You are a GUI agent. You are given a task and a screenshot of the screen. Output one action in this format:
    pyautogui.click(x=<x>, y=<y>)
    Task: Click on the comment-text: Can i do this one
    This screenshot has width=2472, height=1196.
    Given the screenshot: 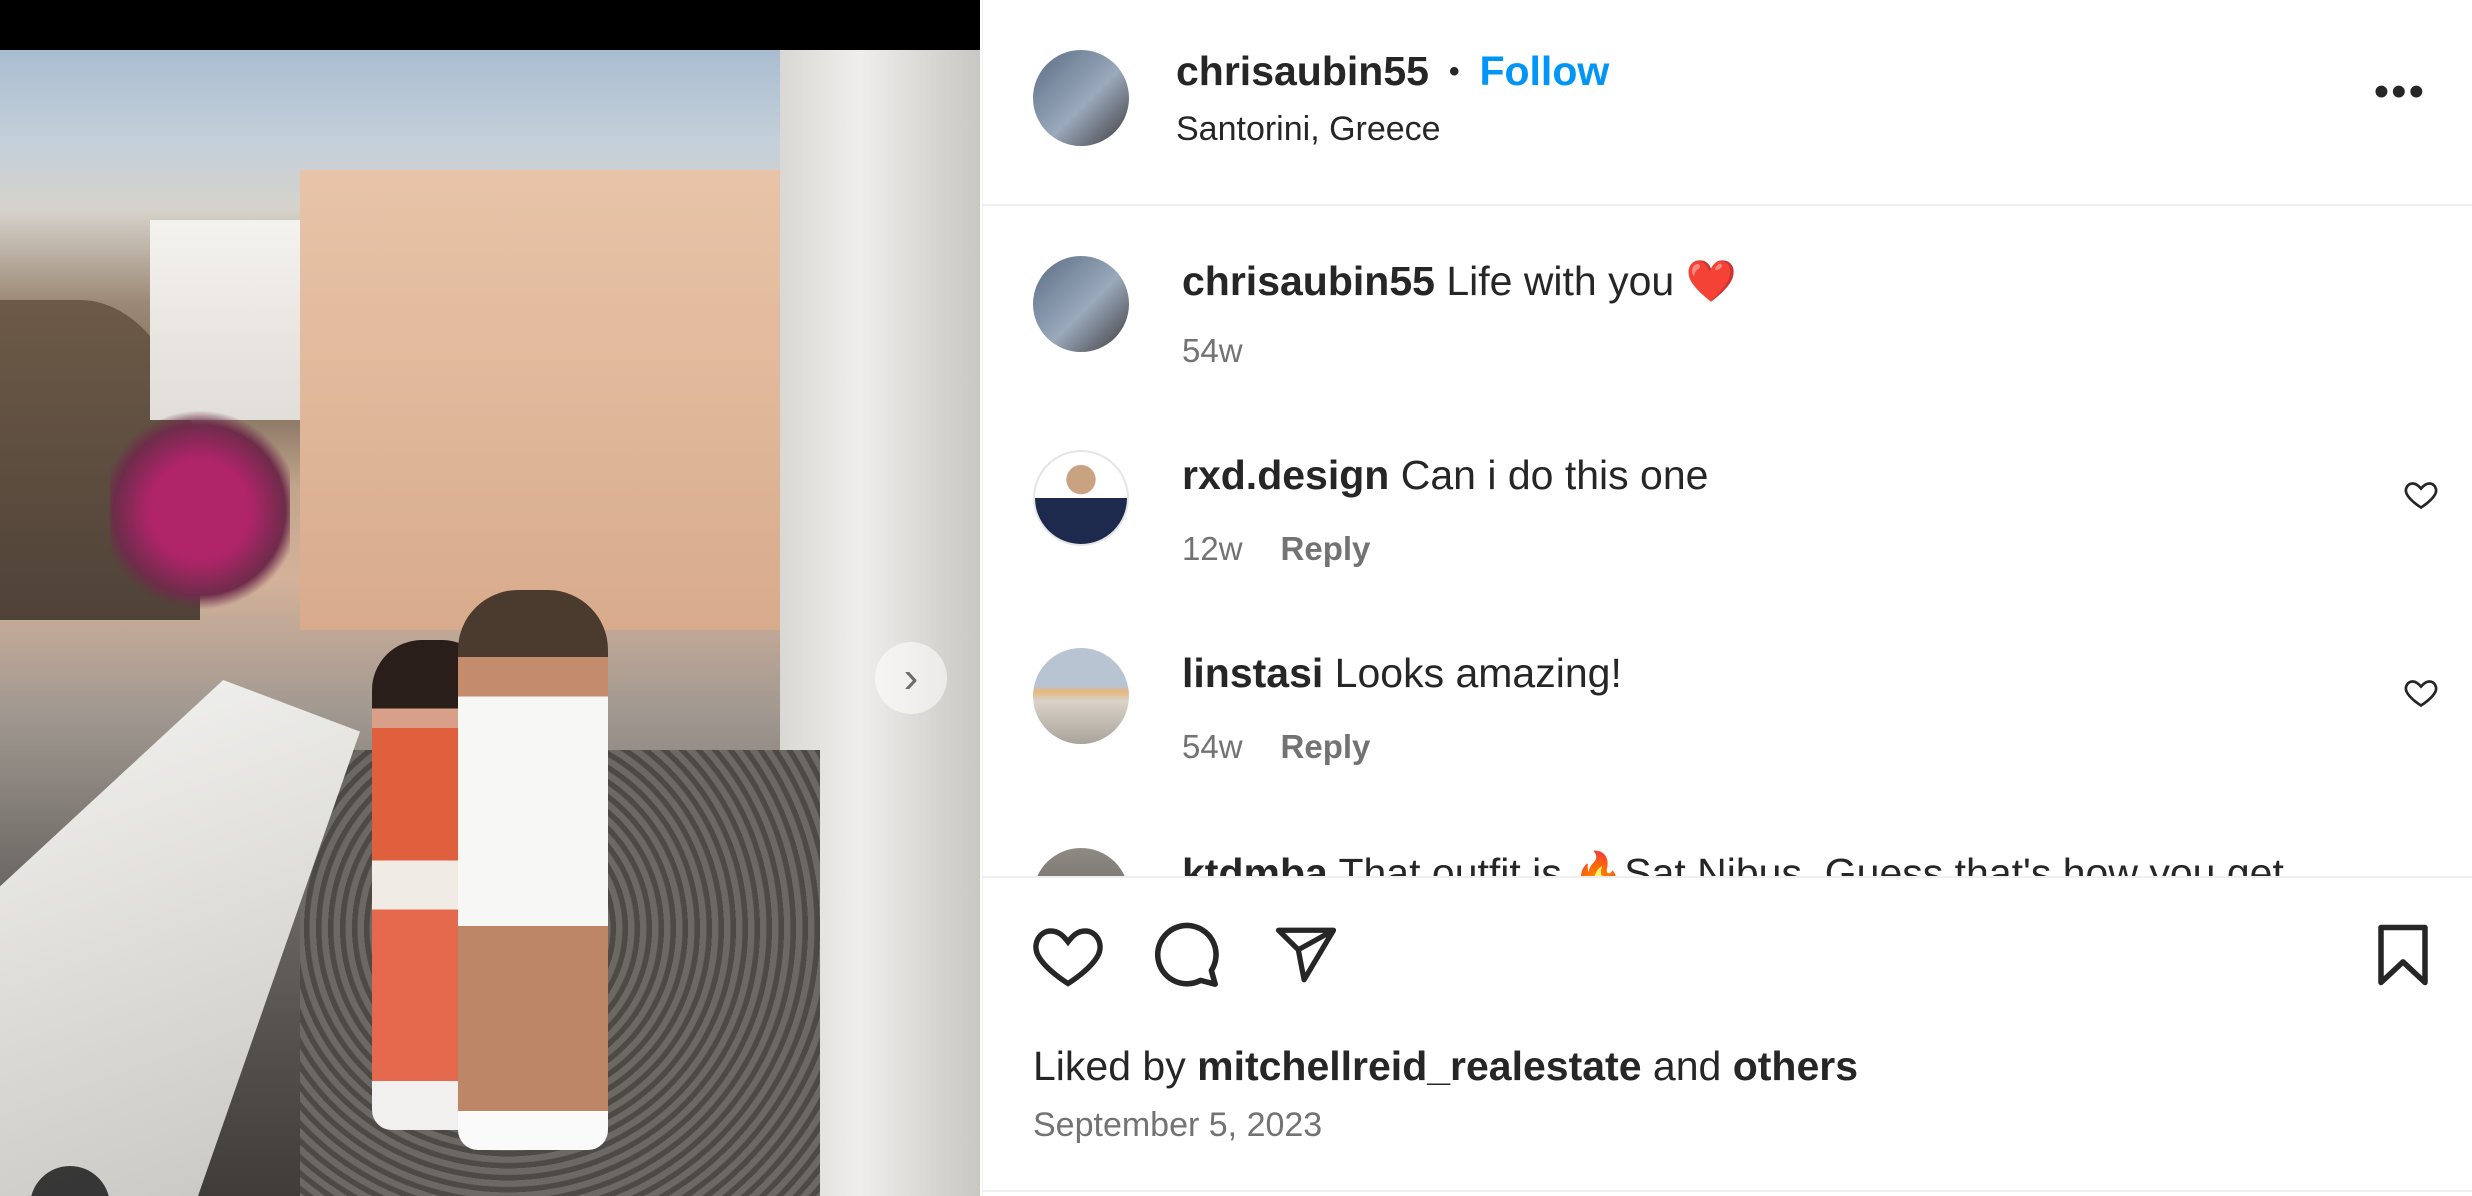 What is the action you would take?
    pyautogui.click(x=1549, y=475)
    